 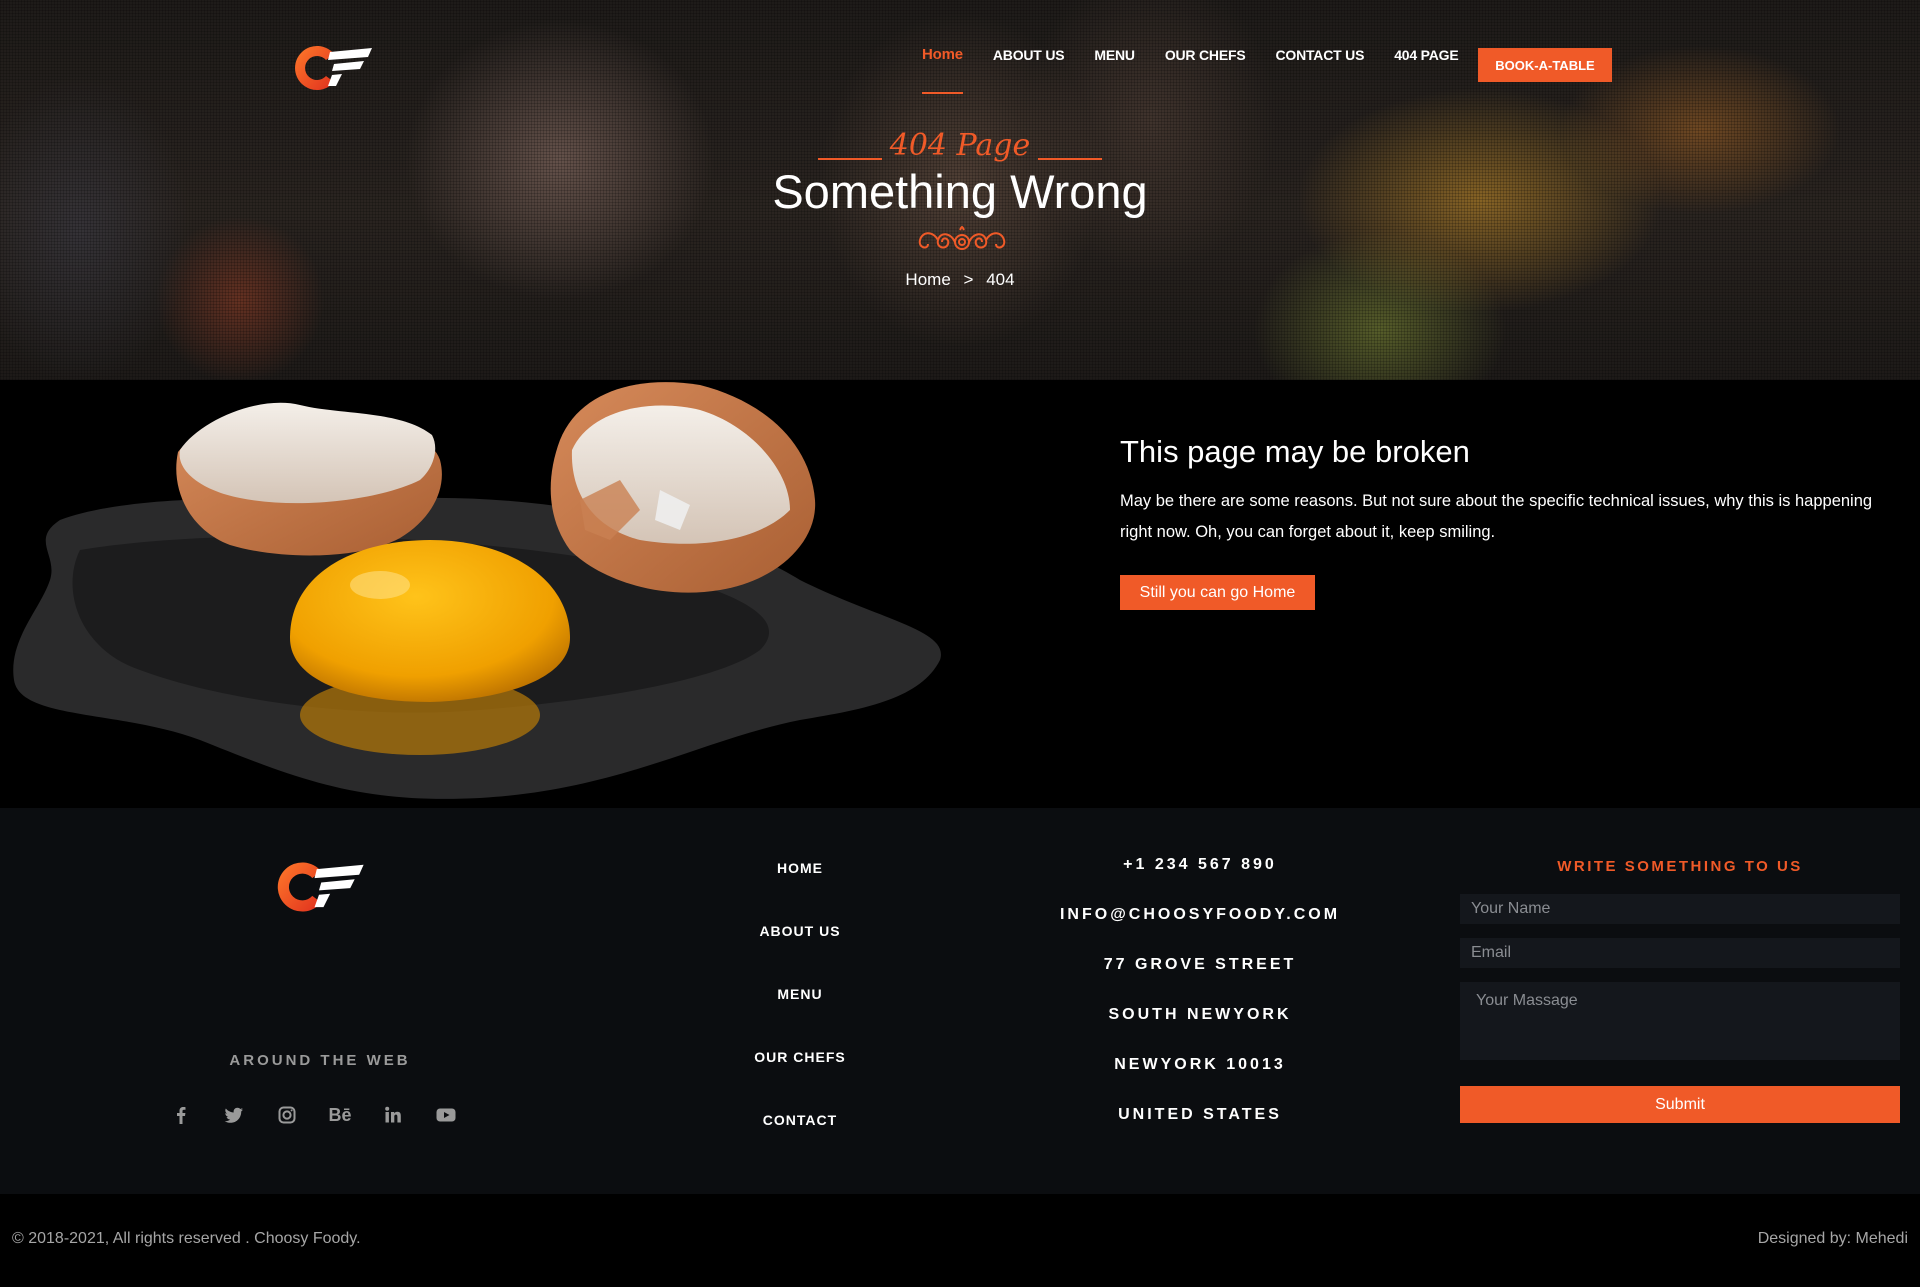 I want to click on instagram-icon, so click(x=287, y=1115).